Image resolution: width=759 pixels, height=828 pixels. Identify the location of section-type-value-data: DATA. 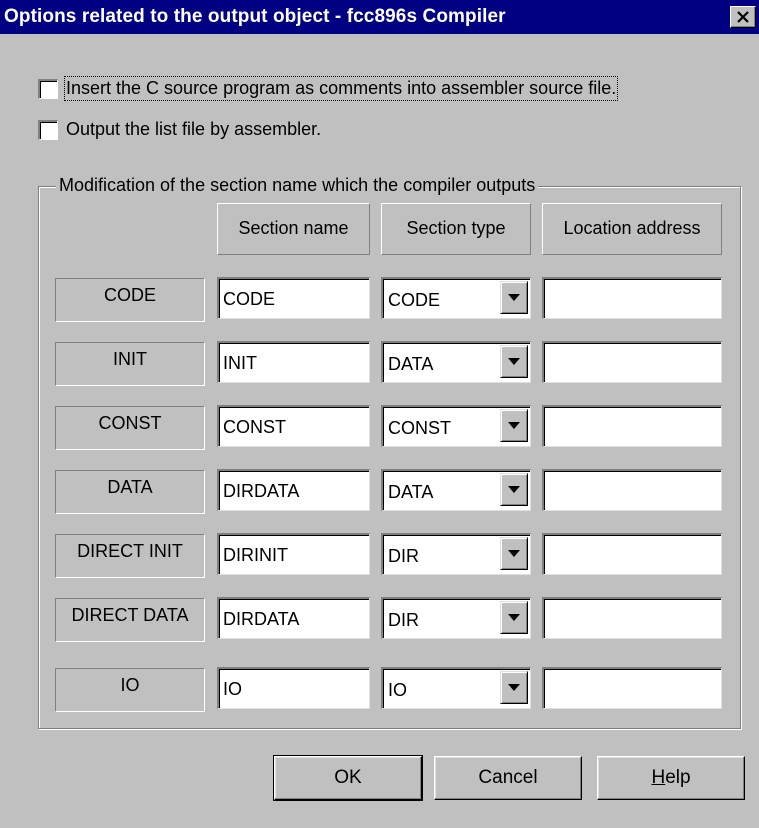
(411, 492).